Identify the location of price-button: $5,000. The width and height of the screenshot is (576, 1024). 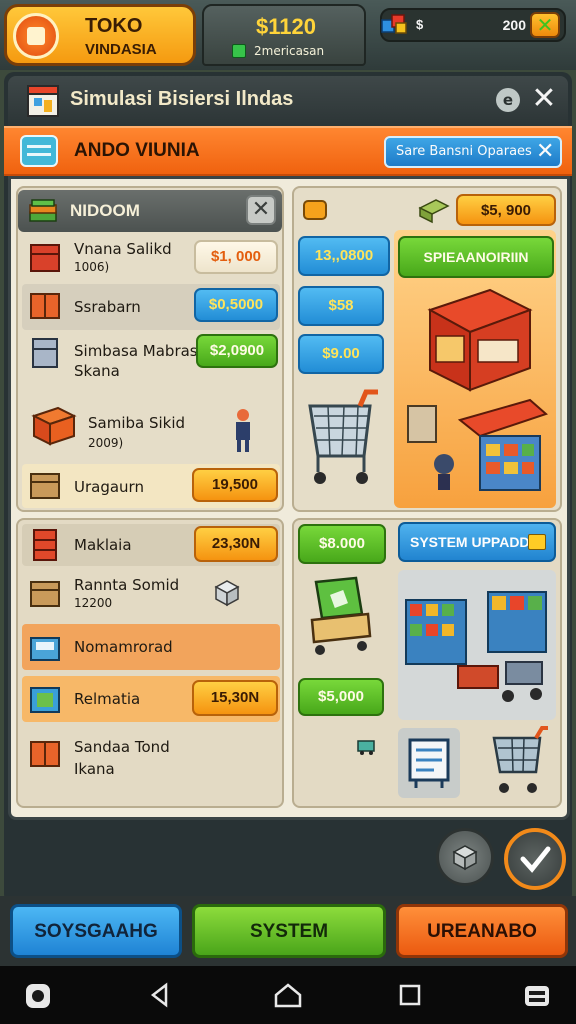
(341, 697).